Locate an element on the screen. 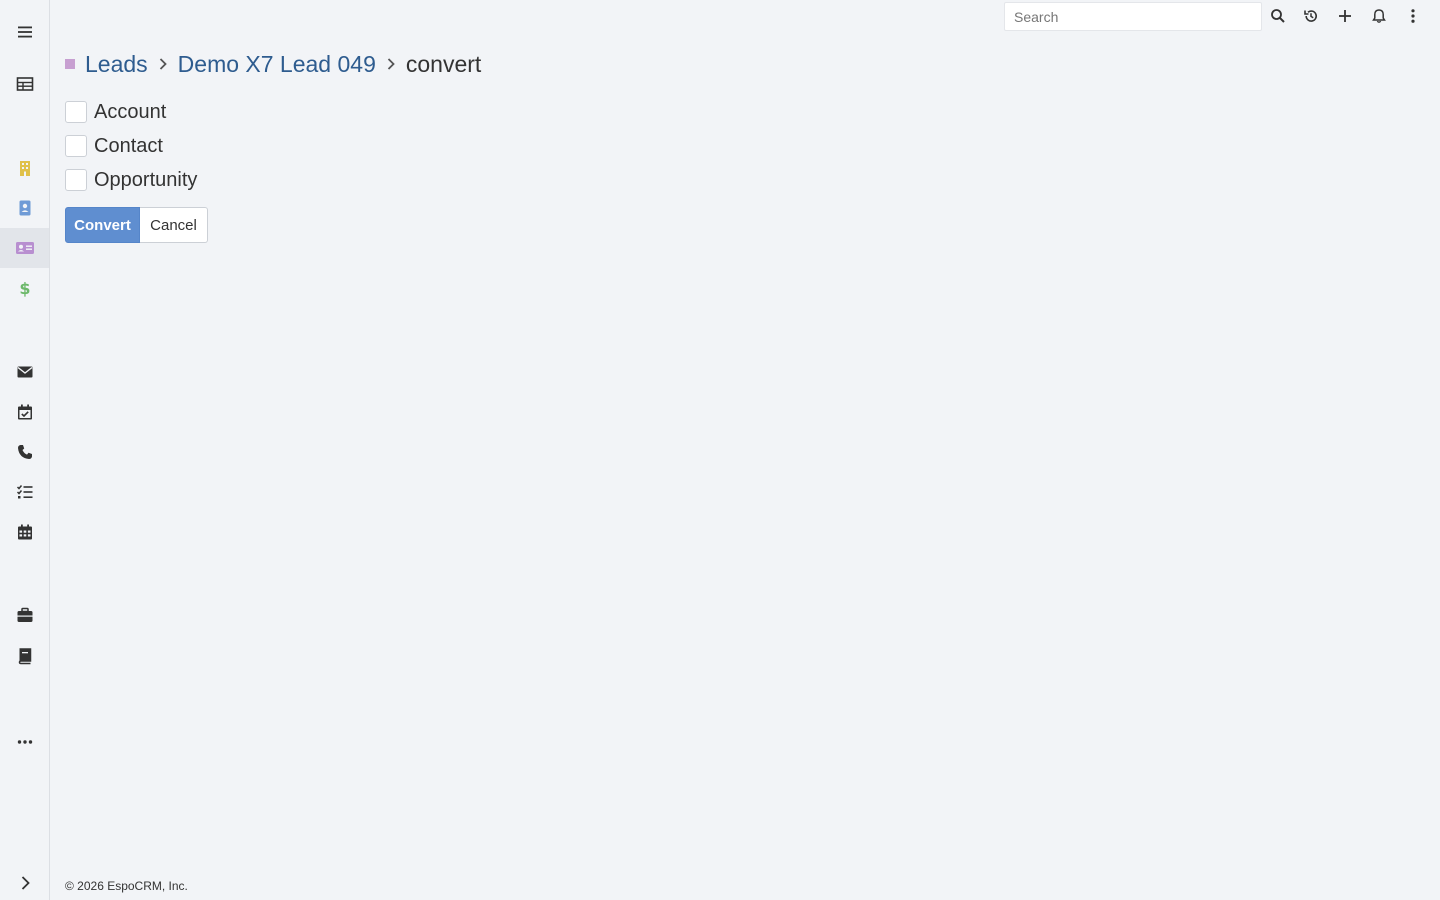  more-horizontal-icon is located at coordinates (24, 742).